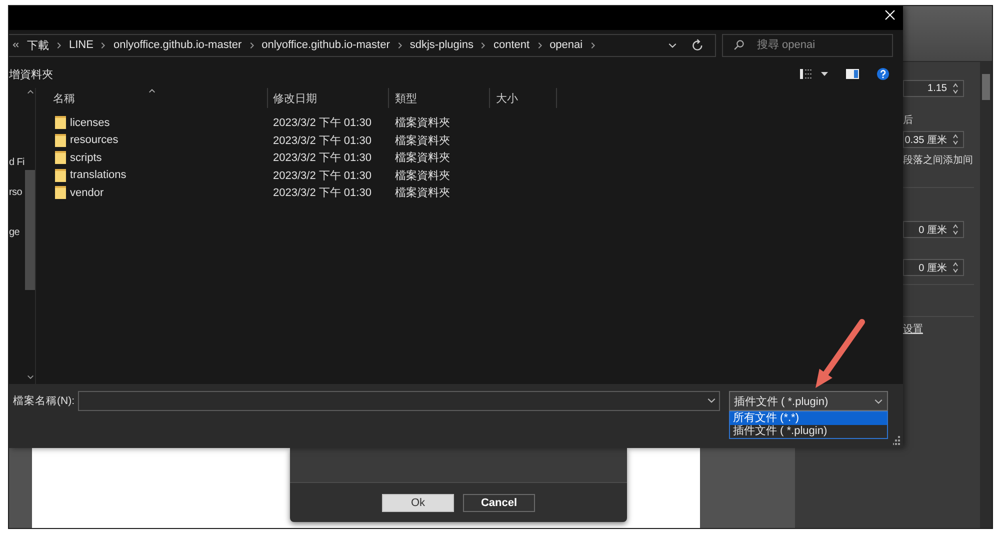 The height and width of the screenshot is (536, 1000). Describe the element at coordinates (511, 45) in the screenshot. I see `breadcrumb-item: content` at that location.